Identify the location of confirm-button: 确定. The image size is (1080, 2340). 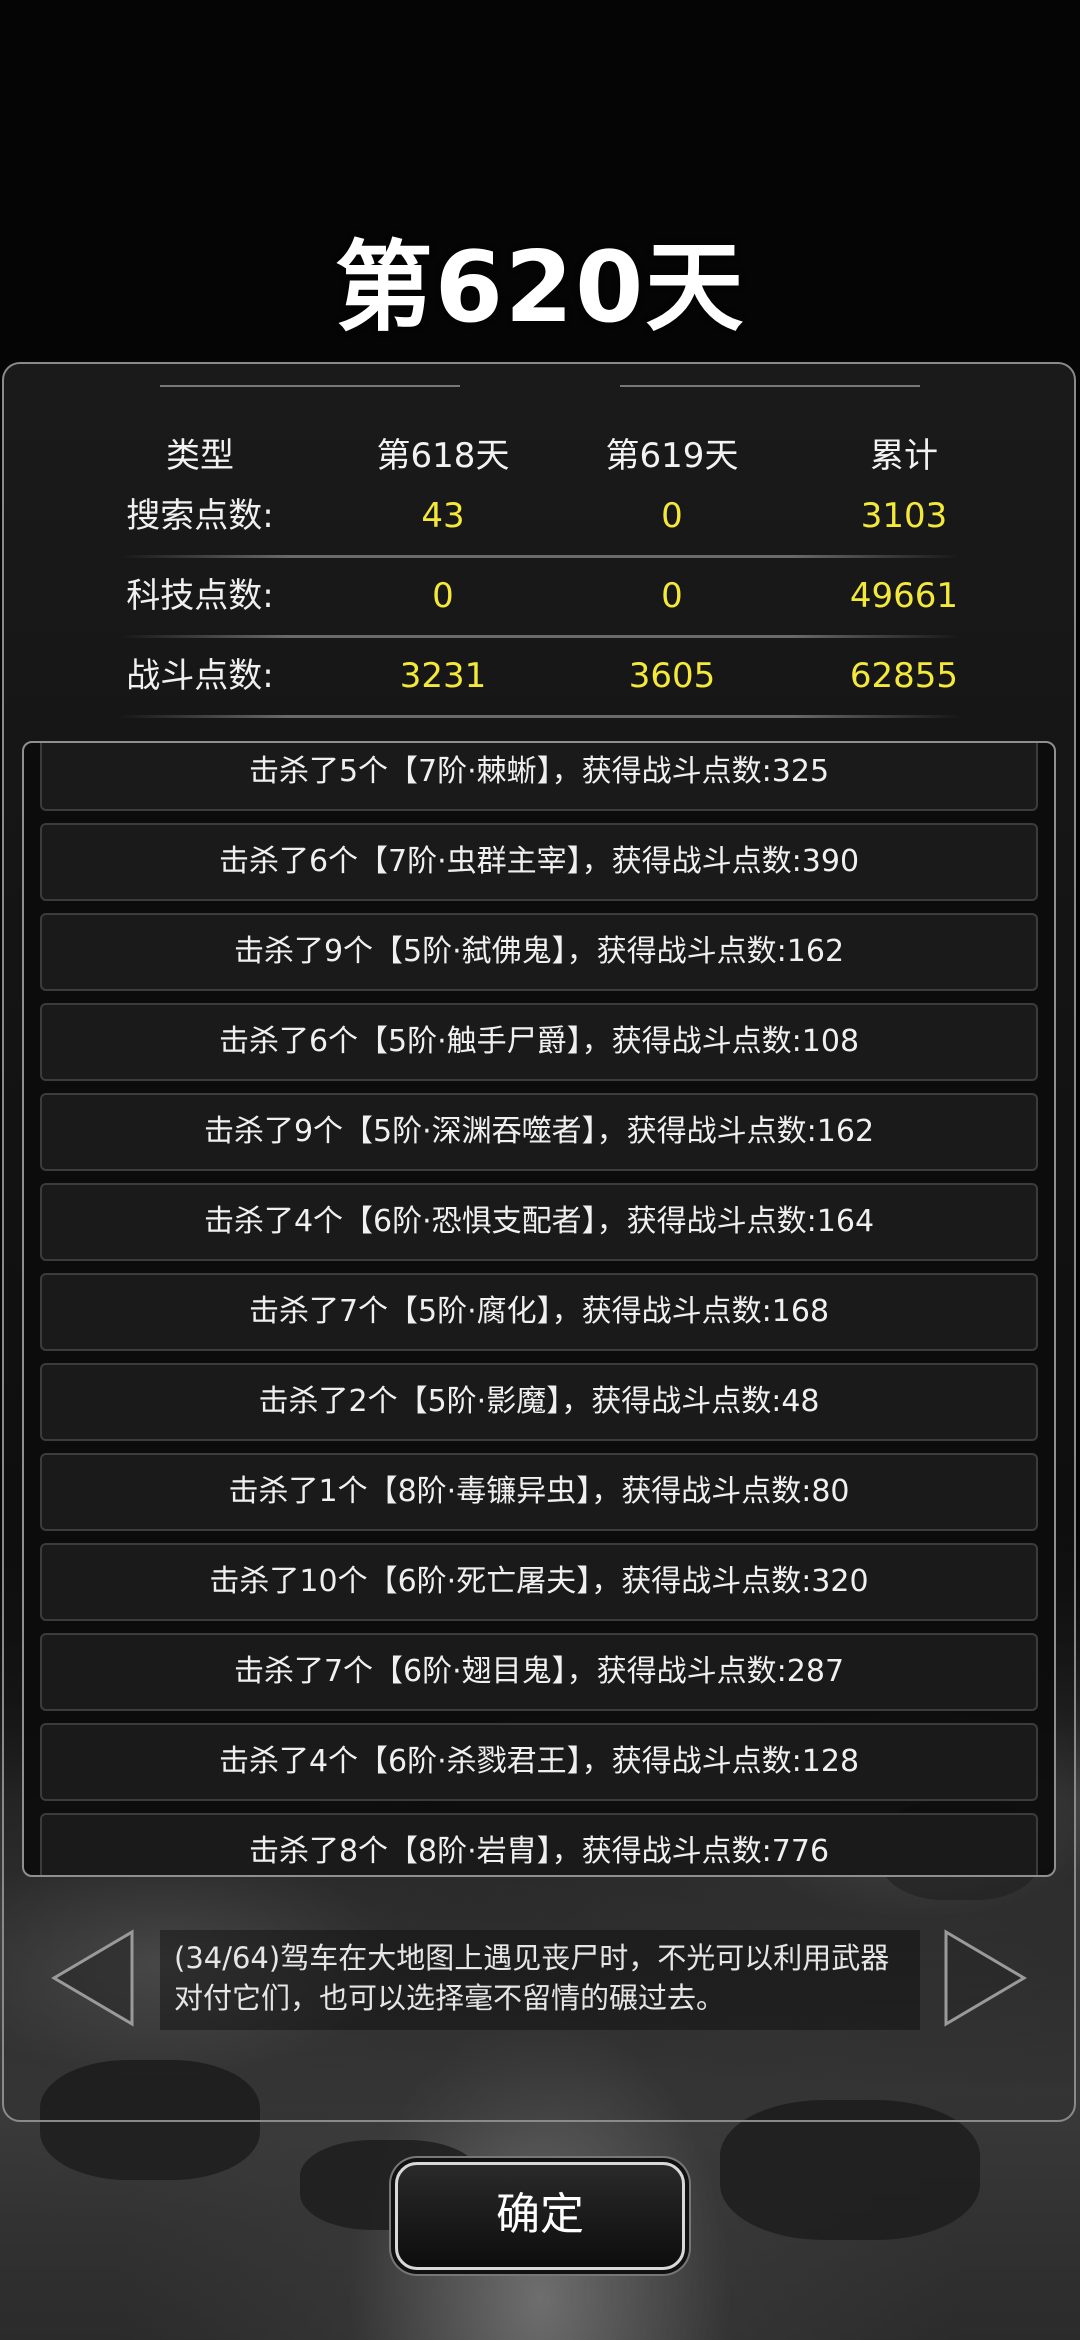
(540, 2216).